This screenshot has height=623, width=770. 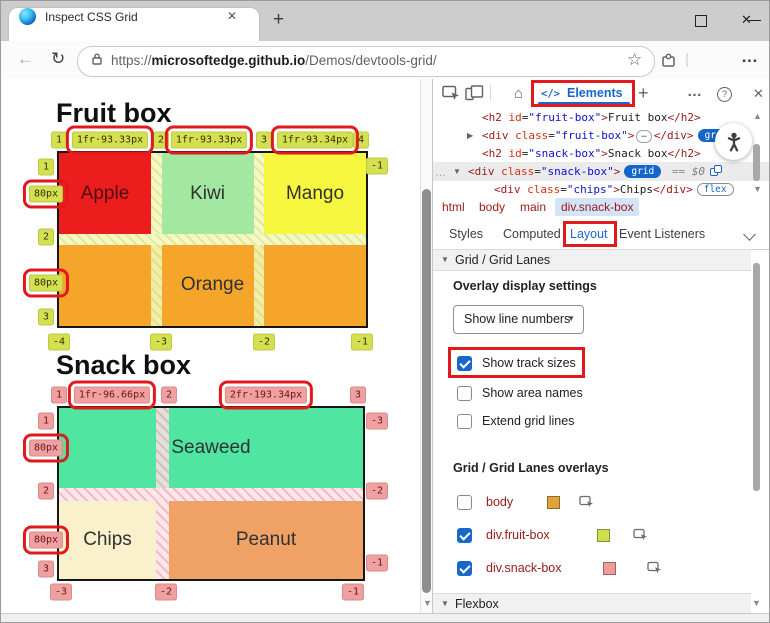 I want to click on flexbox-section-title: Flexbox, so click(x=477, y=604).